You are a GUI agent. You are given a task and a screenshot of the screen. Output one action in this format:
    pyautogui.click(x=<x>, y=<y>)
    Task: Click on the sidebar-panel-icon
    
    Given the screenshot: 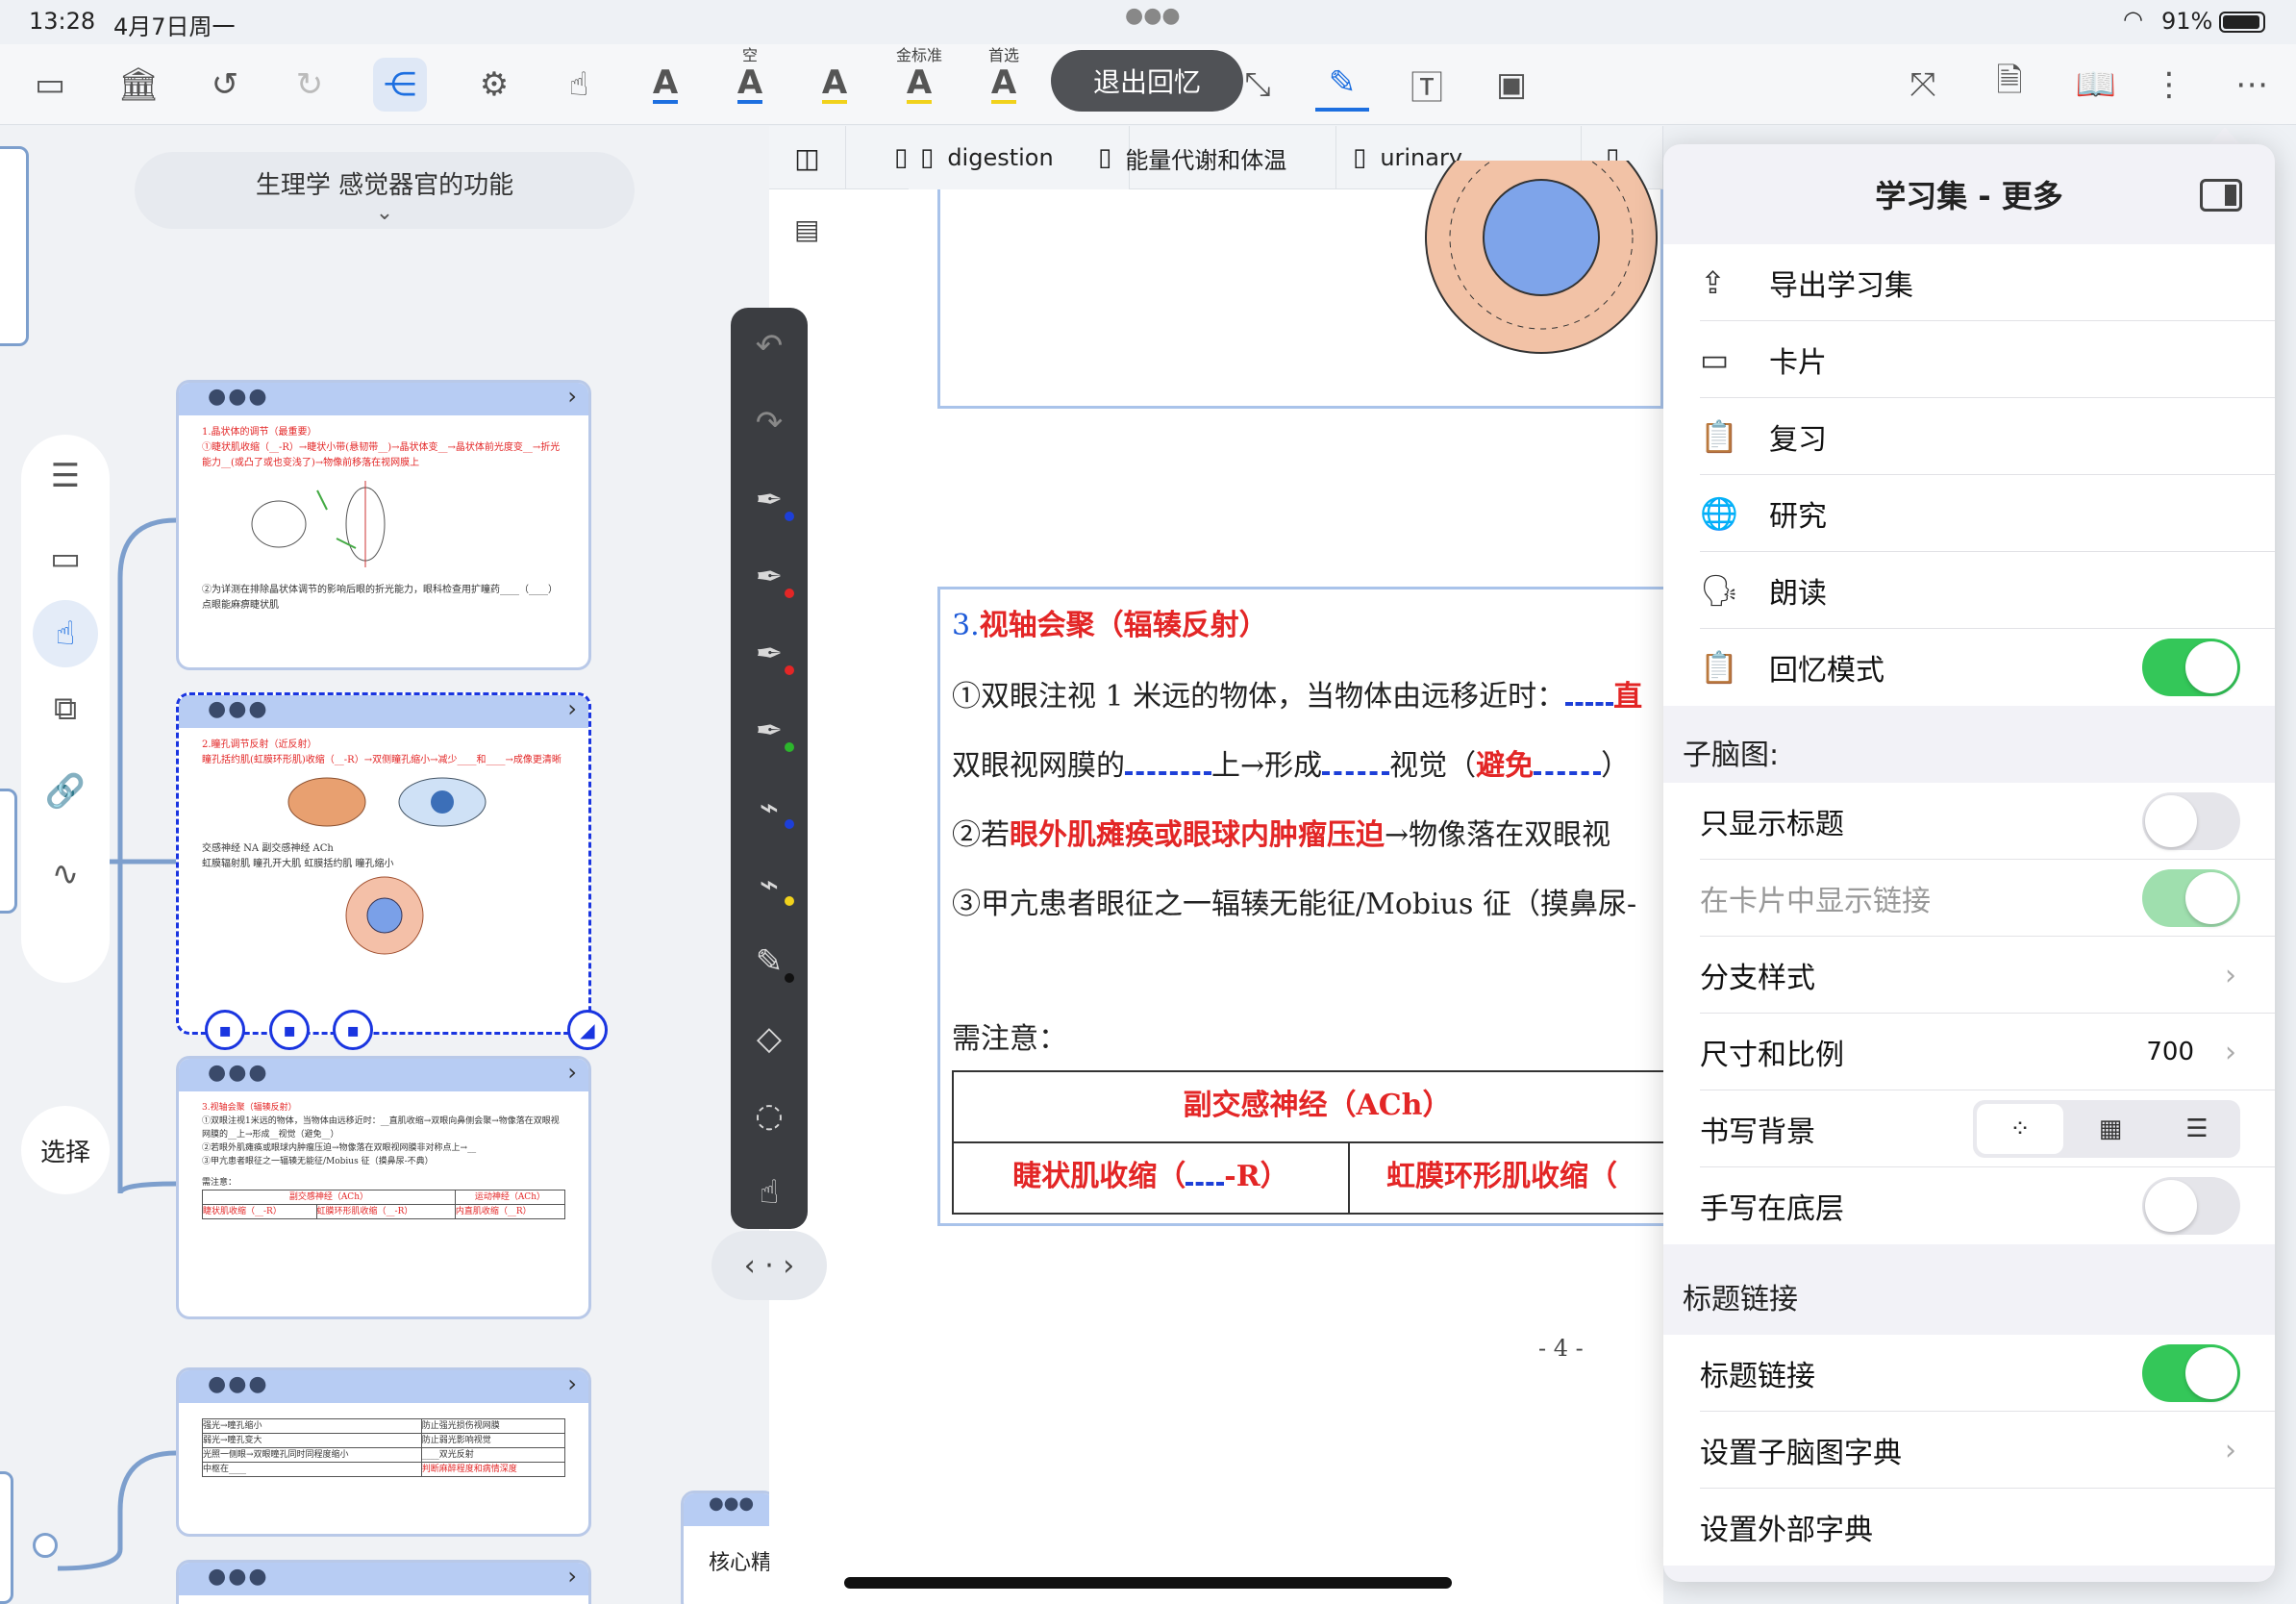 What is the action you would take?
    pyautogui.click(x=2221, y=195)
    